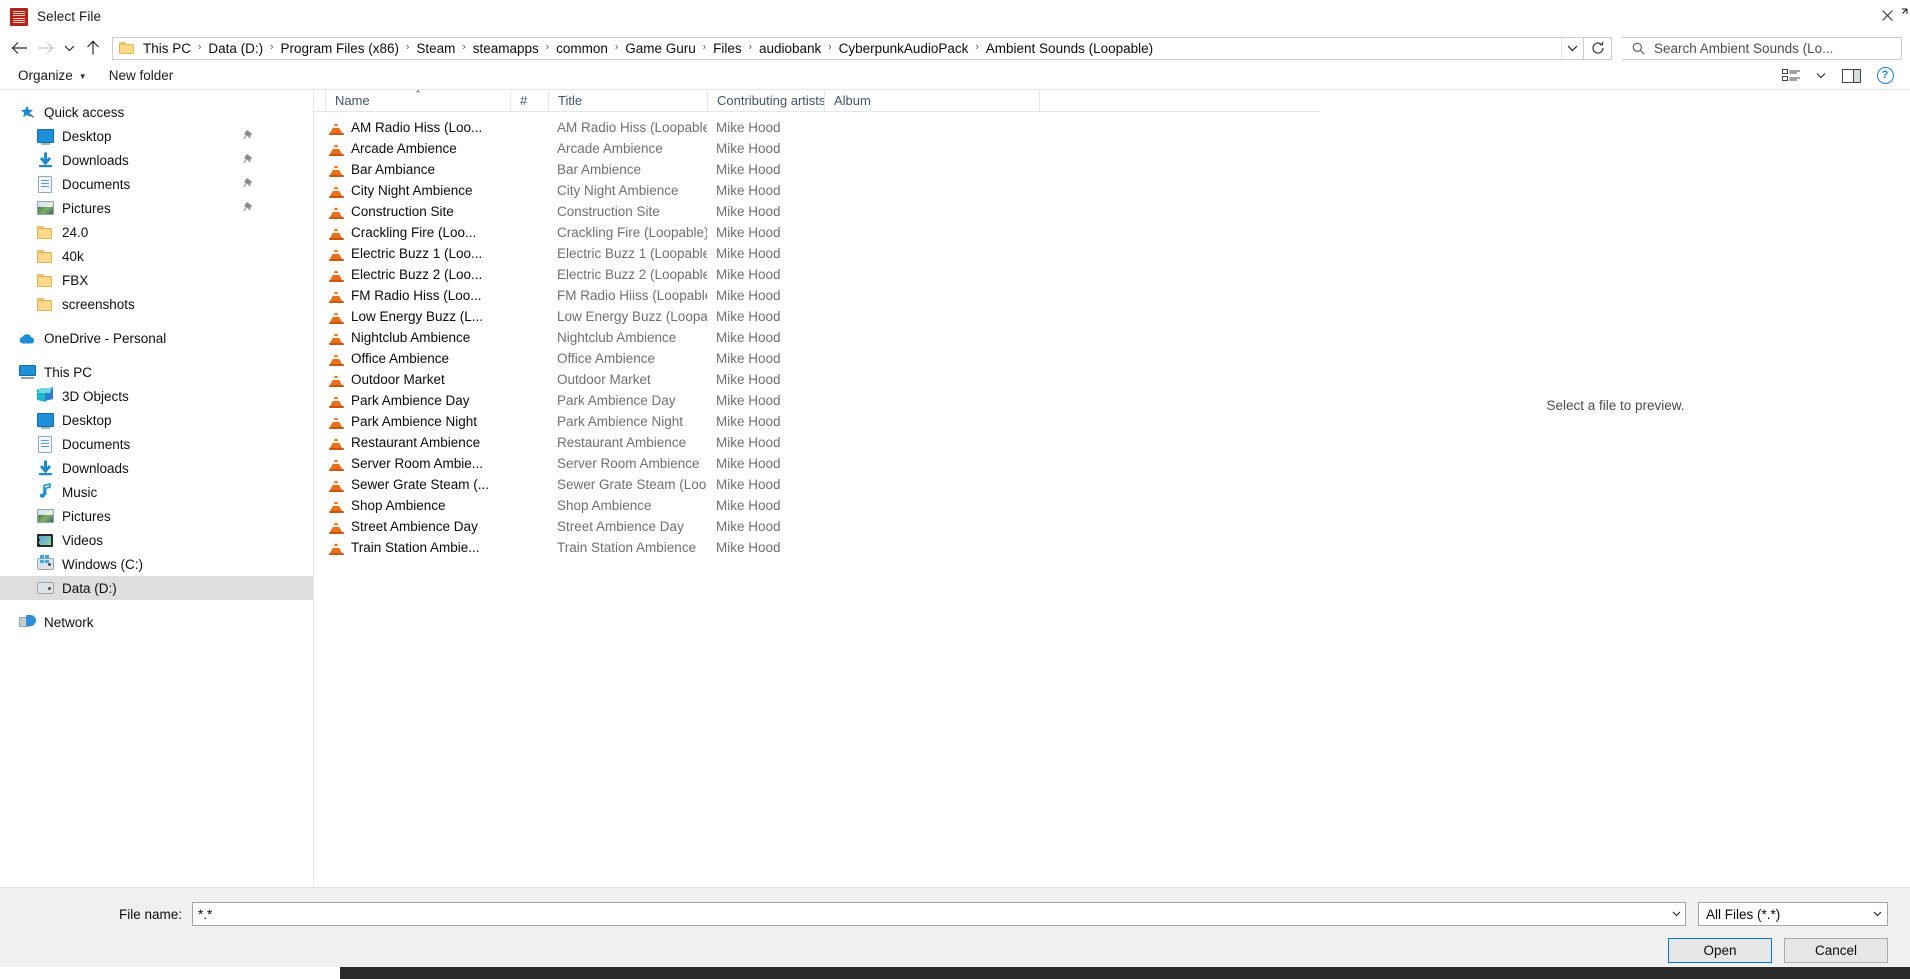  What do you see at coordinates (1836, 950) in the screenshot?
I see `cancel-button: Cancel` at bounding box center [1836, 950].